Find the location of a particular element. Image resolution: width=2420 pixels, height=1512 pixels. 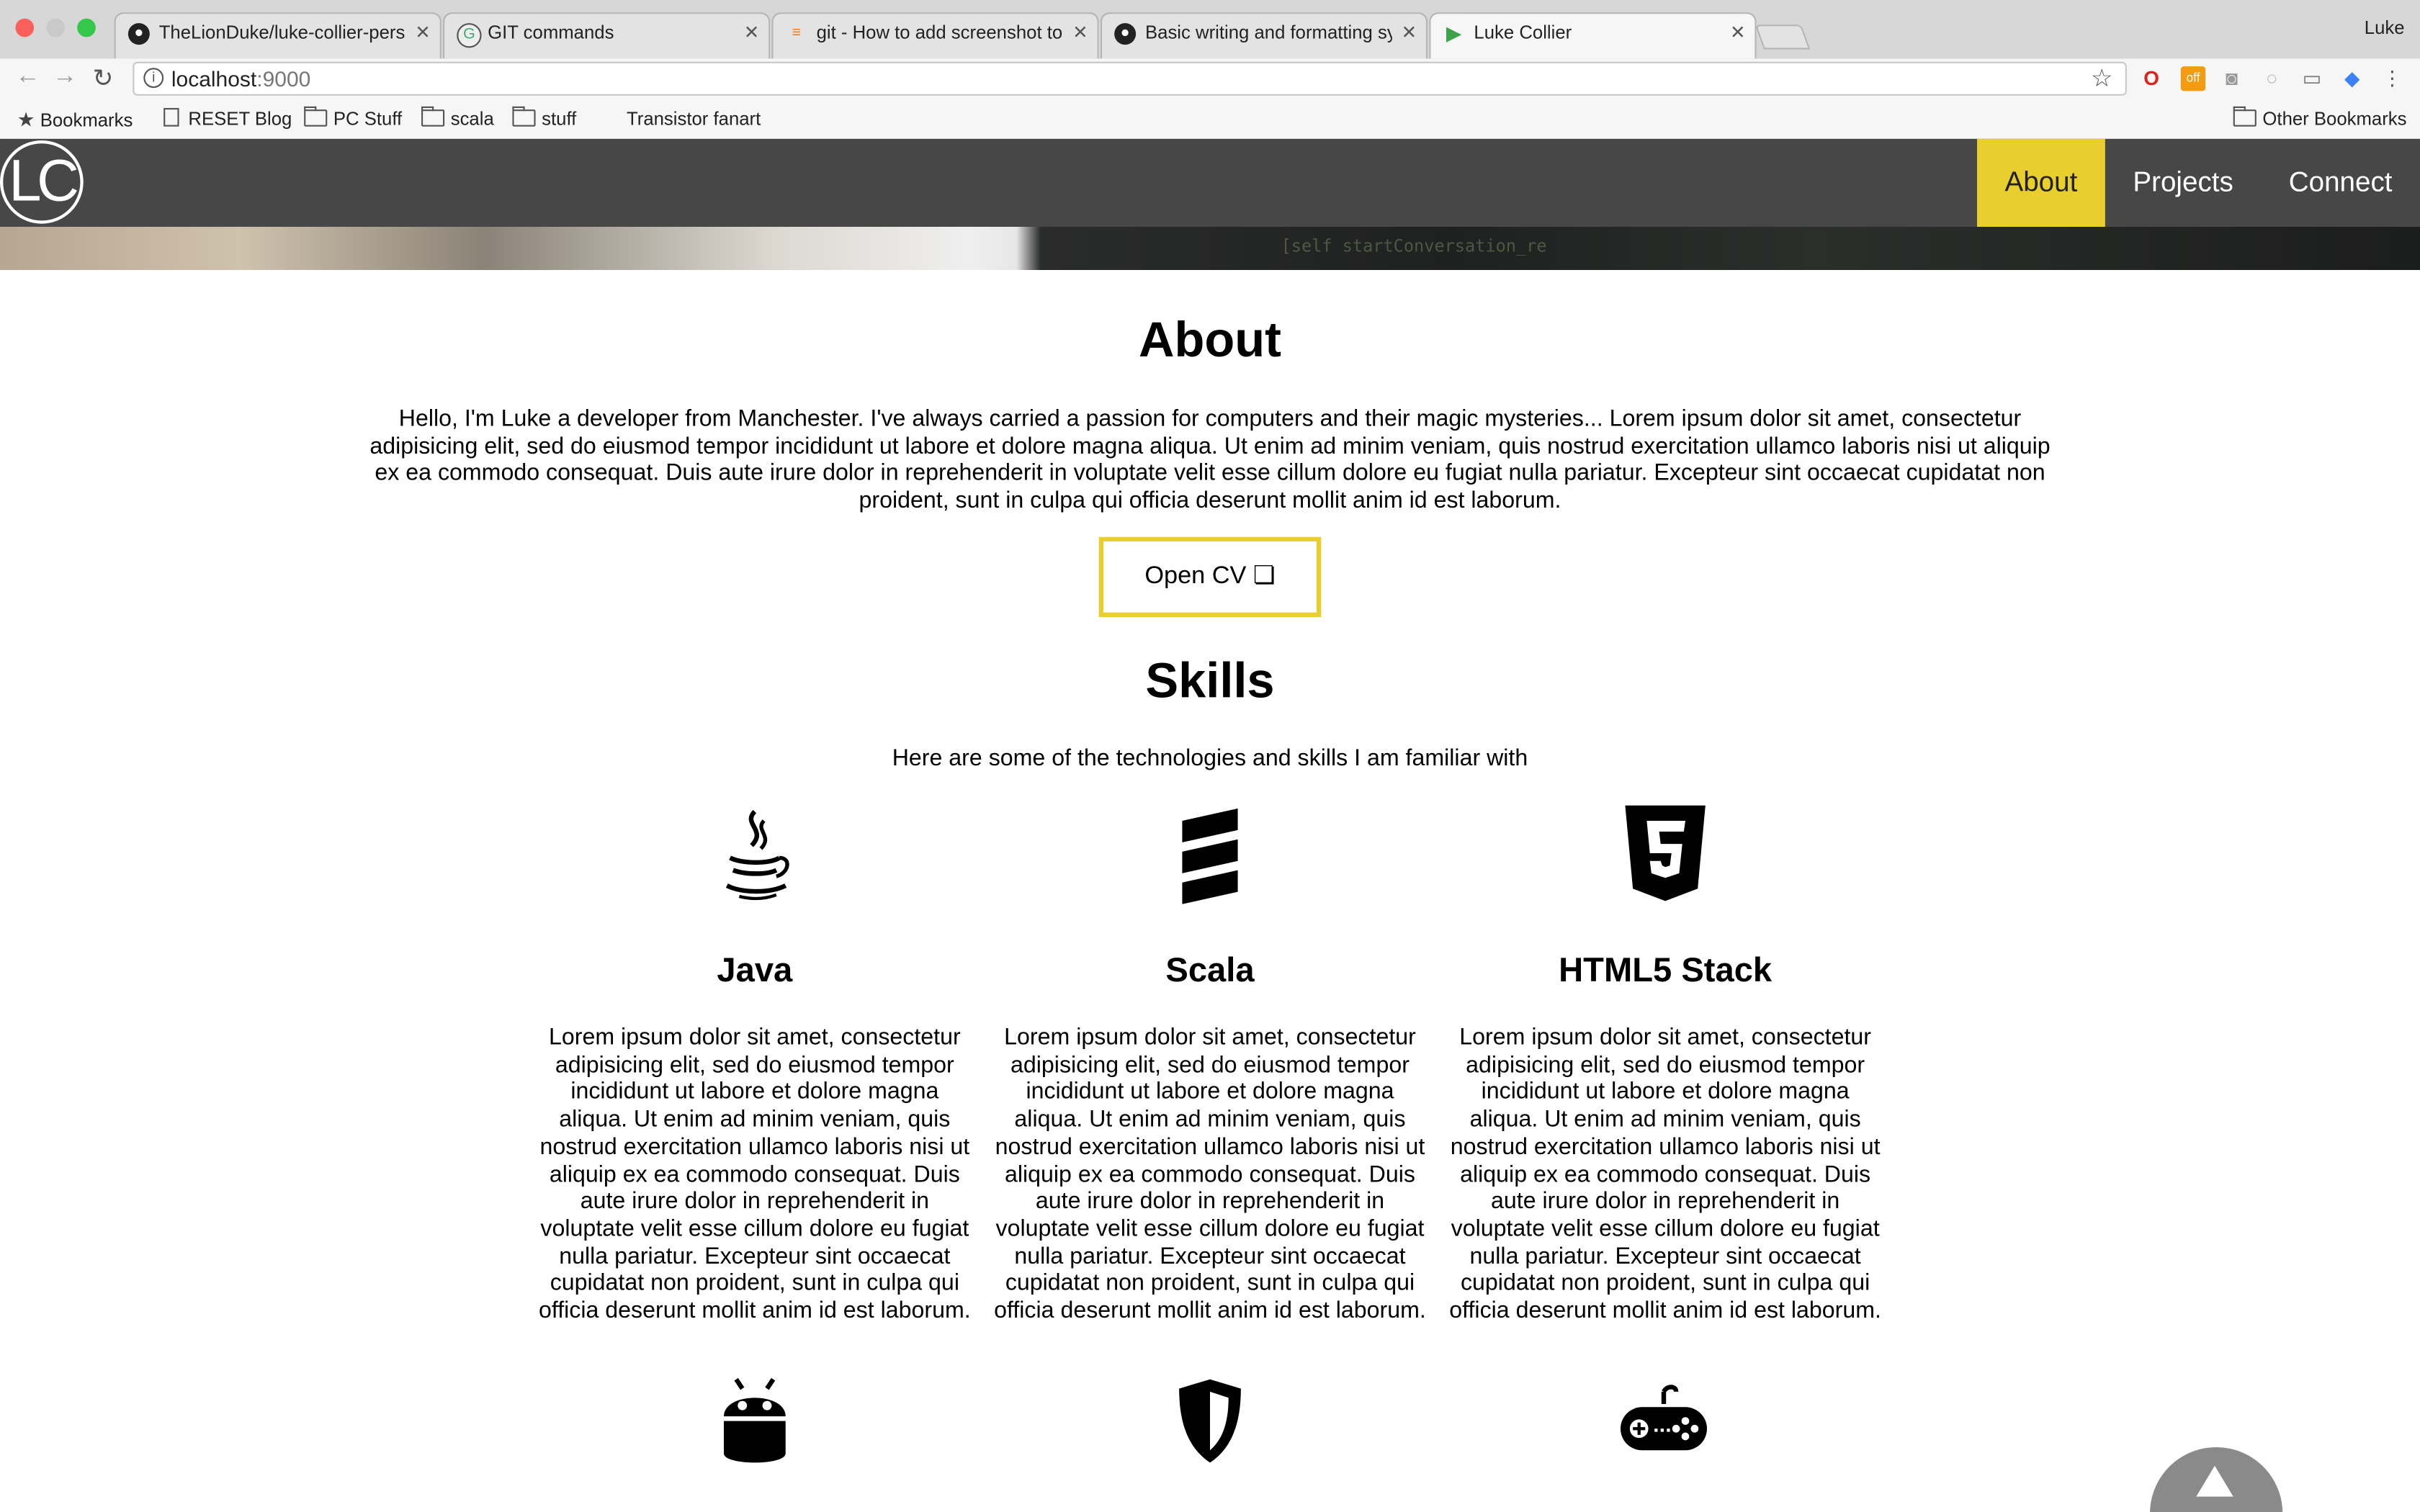

site-navbar: LC About Projects Connect is located at coordinates (1210, 182).